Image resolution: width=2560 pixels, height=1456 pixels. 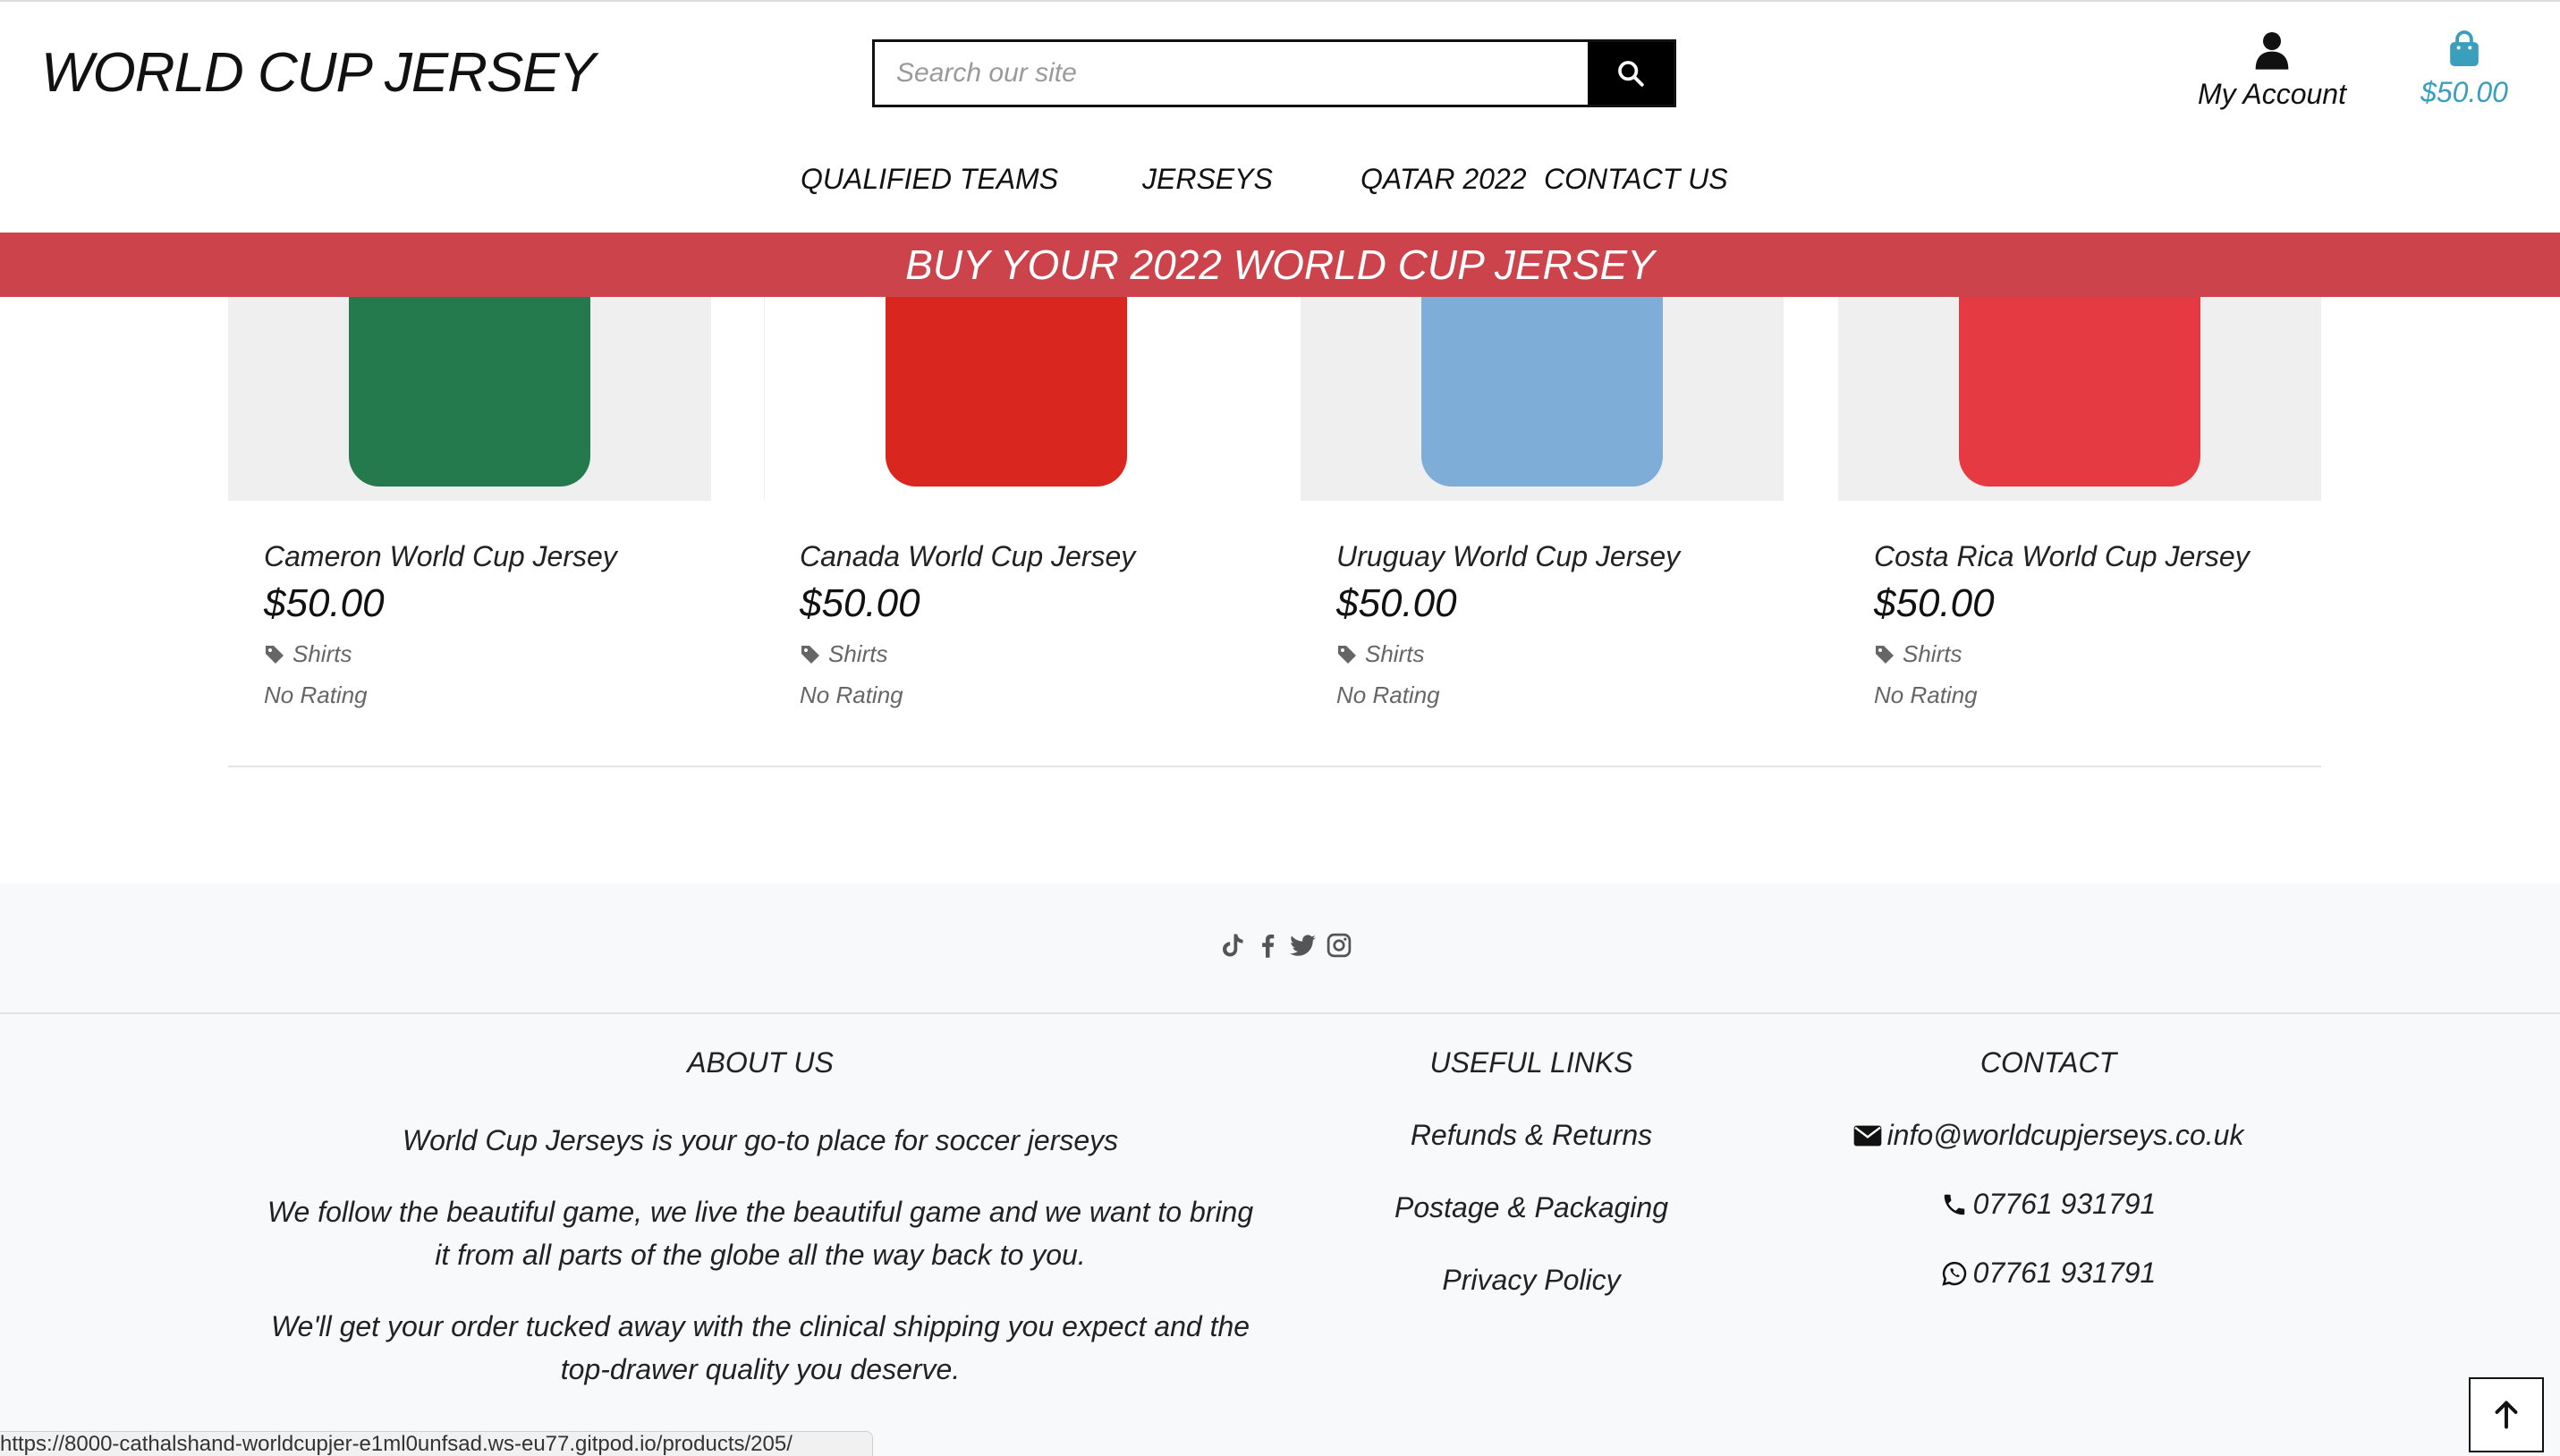 What do you see at coordinates (2064, 1273) in the screenshot?
I see `contact-whatsapp-text: 07761 931791` at bounding box center [2064, 1273].